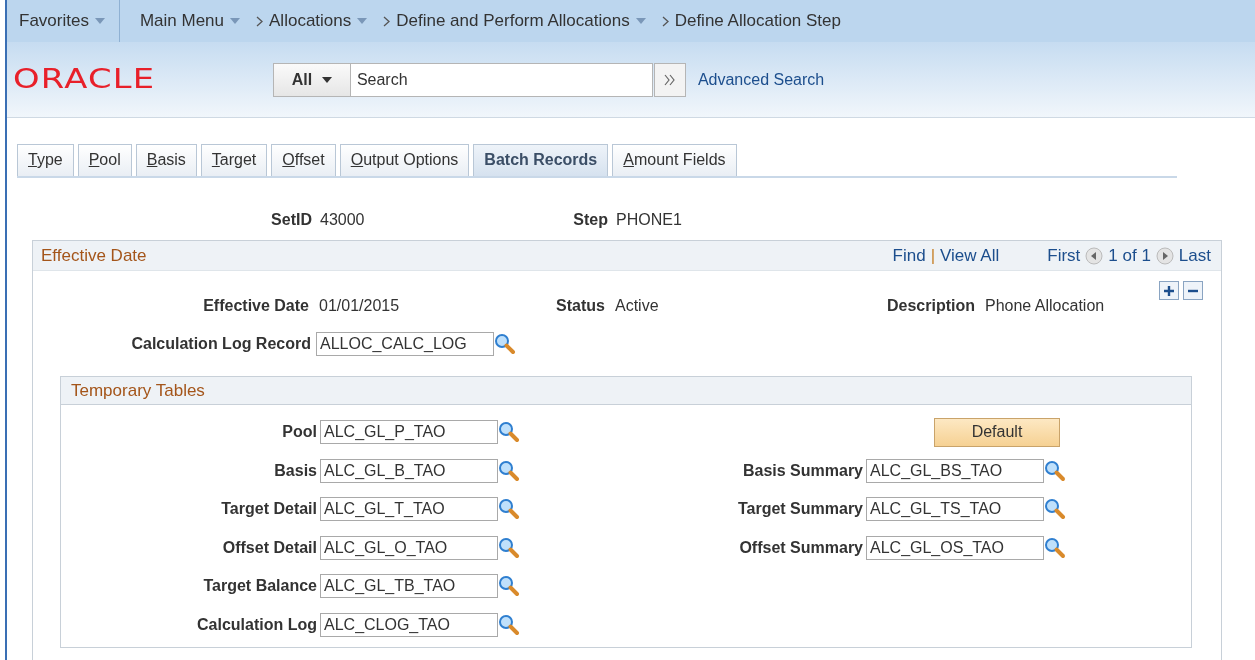 The height and width of the screenshot is (660, 1255). What do you see at coordinates (343, 220) in the screenshot?
I see `field-value: 43000` at bounding box center [343, 220].